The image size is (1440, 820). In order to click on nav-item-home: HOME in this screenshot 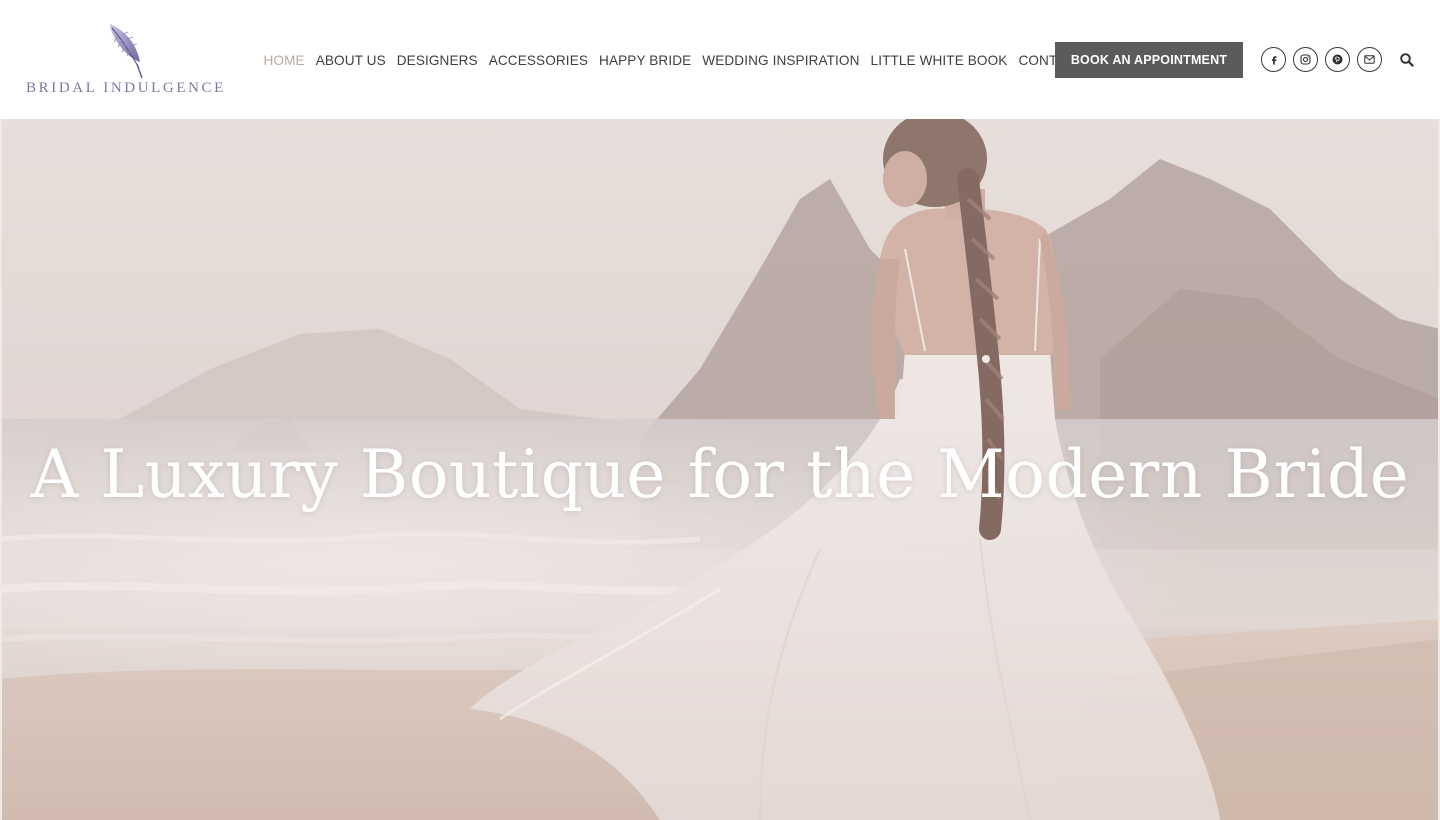, I will do `click(284, 60)`.